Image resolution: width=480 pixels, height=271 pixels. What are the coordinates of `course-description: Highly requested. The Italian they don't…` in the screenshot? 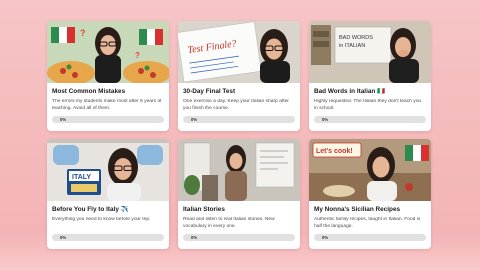 It's located at (368, 105).